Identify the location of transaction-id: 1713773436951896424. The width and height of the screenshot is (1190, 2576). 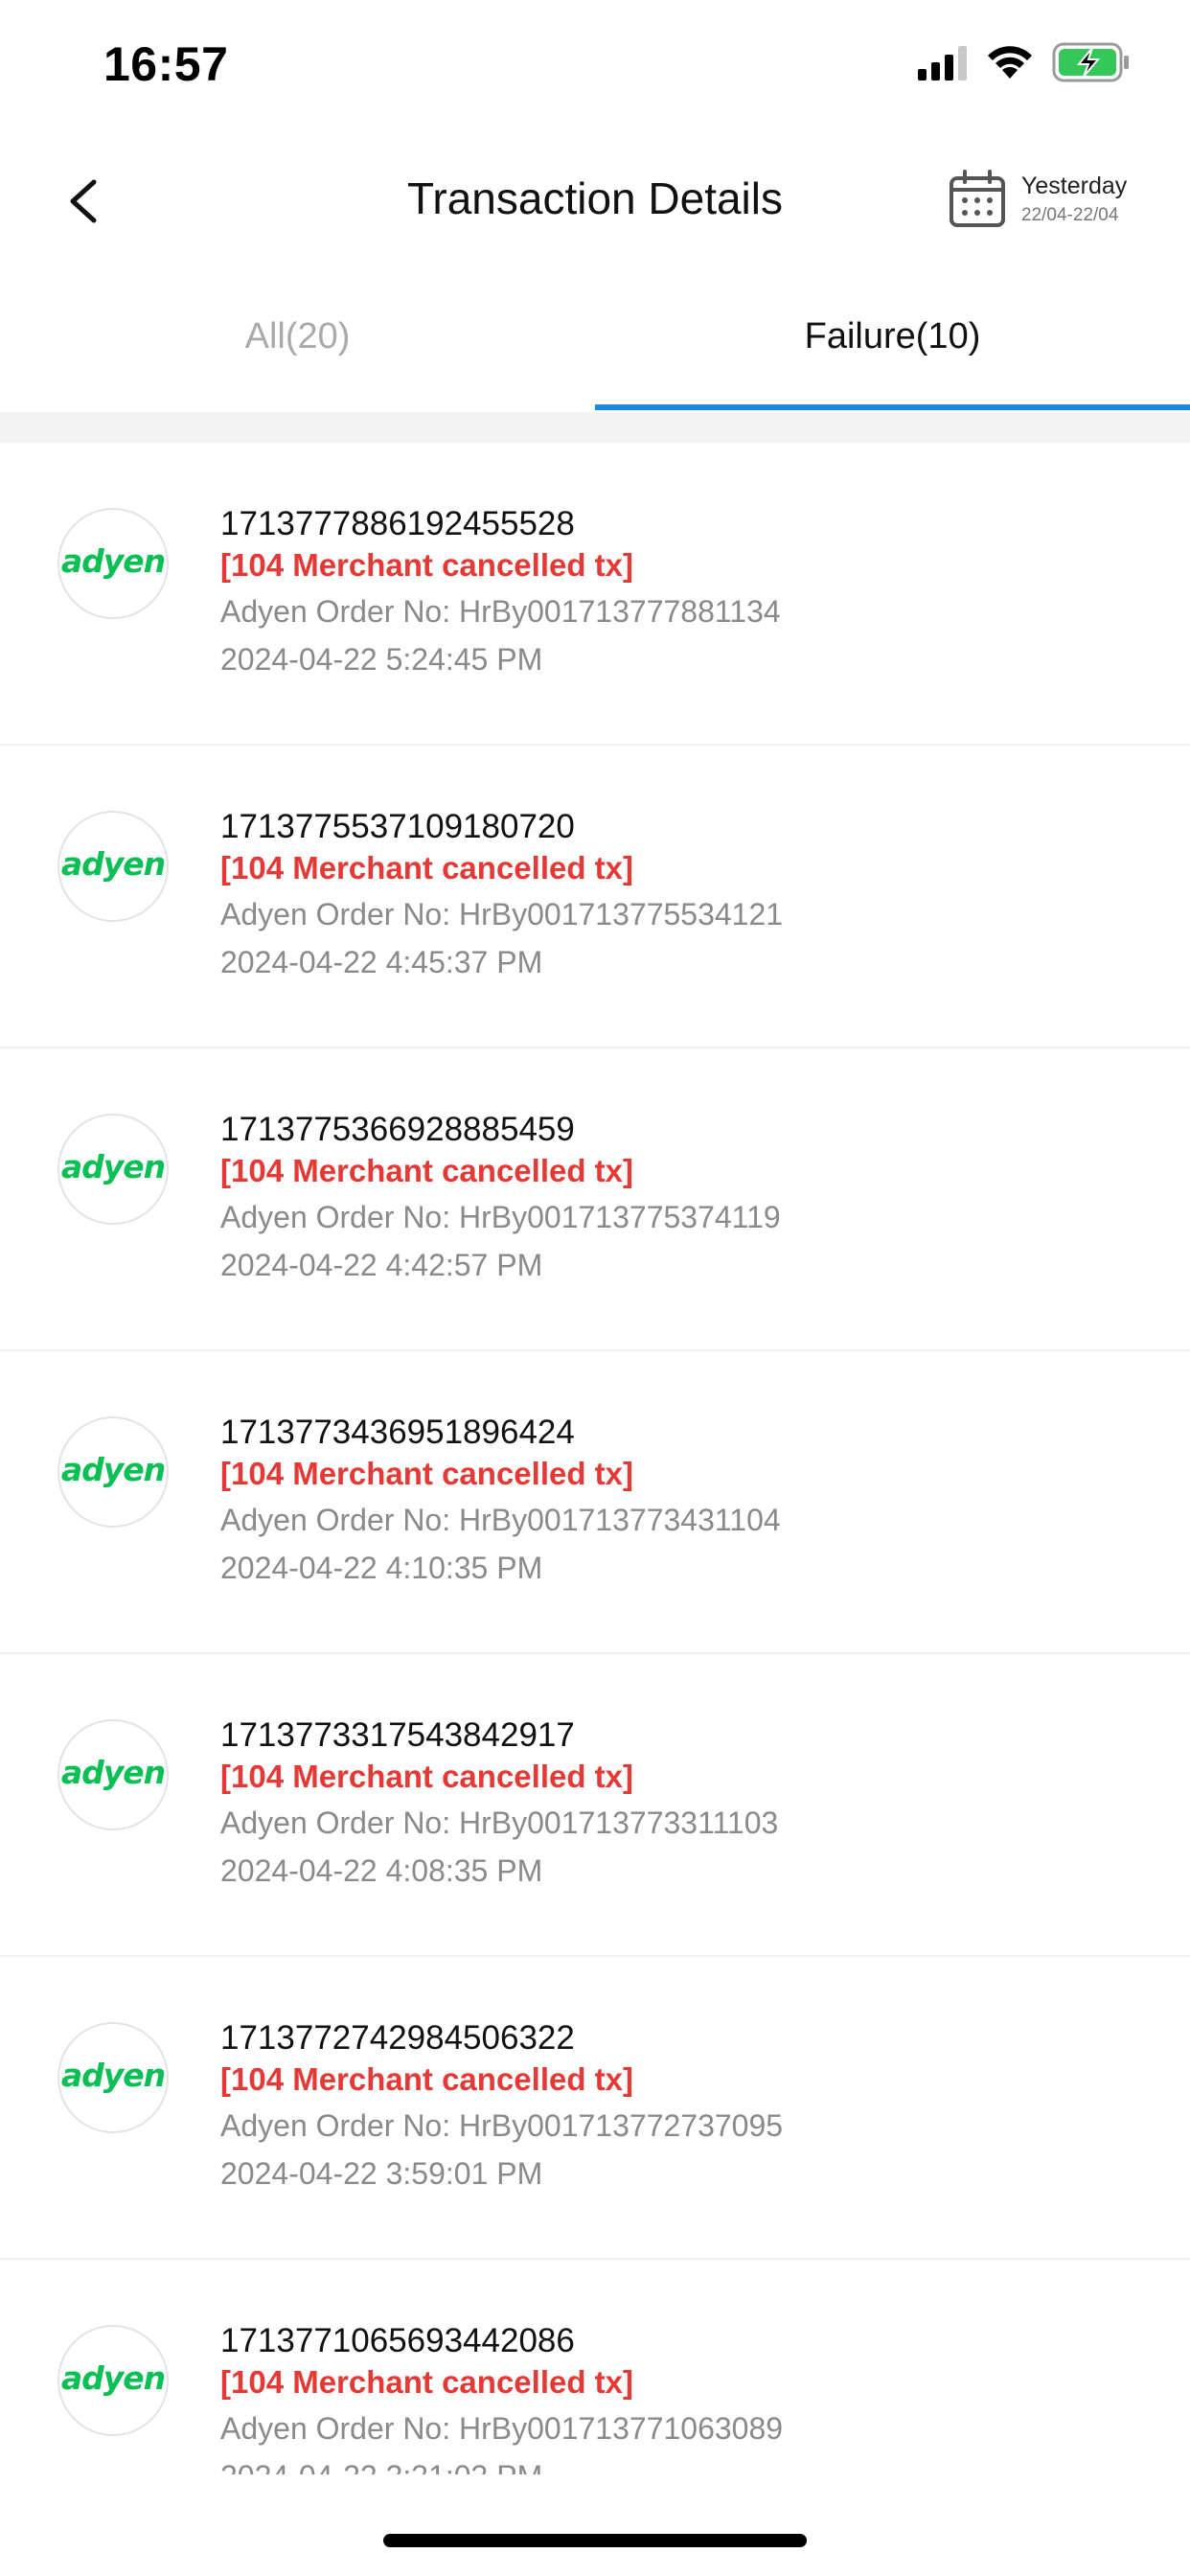
(397, 1433).